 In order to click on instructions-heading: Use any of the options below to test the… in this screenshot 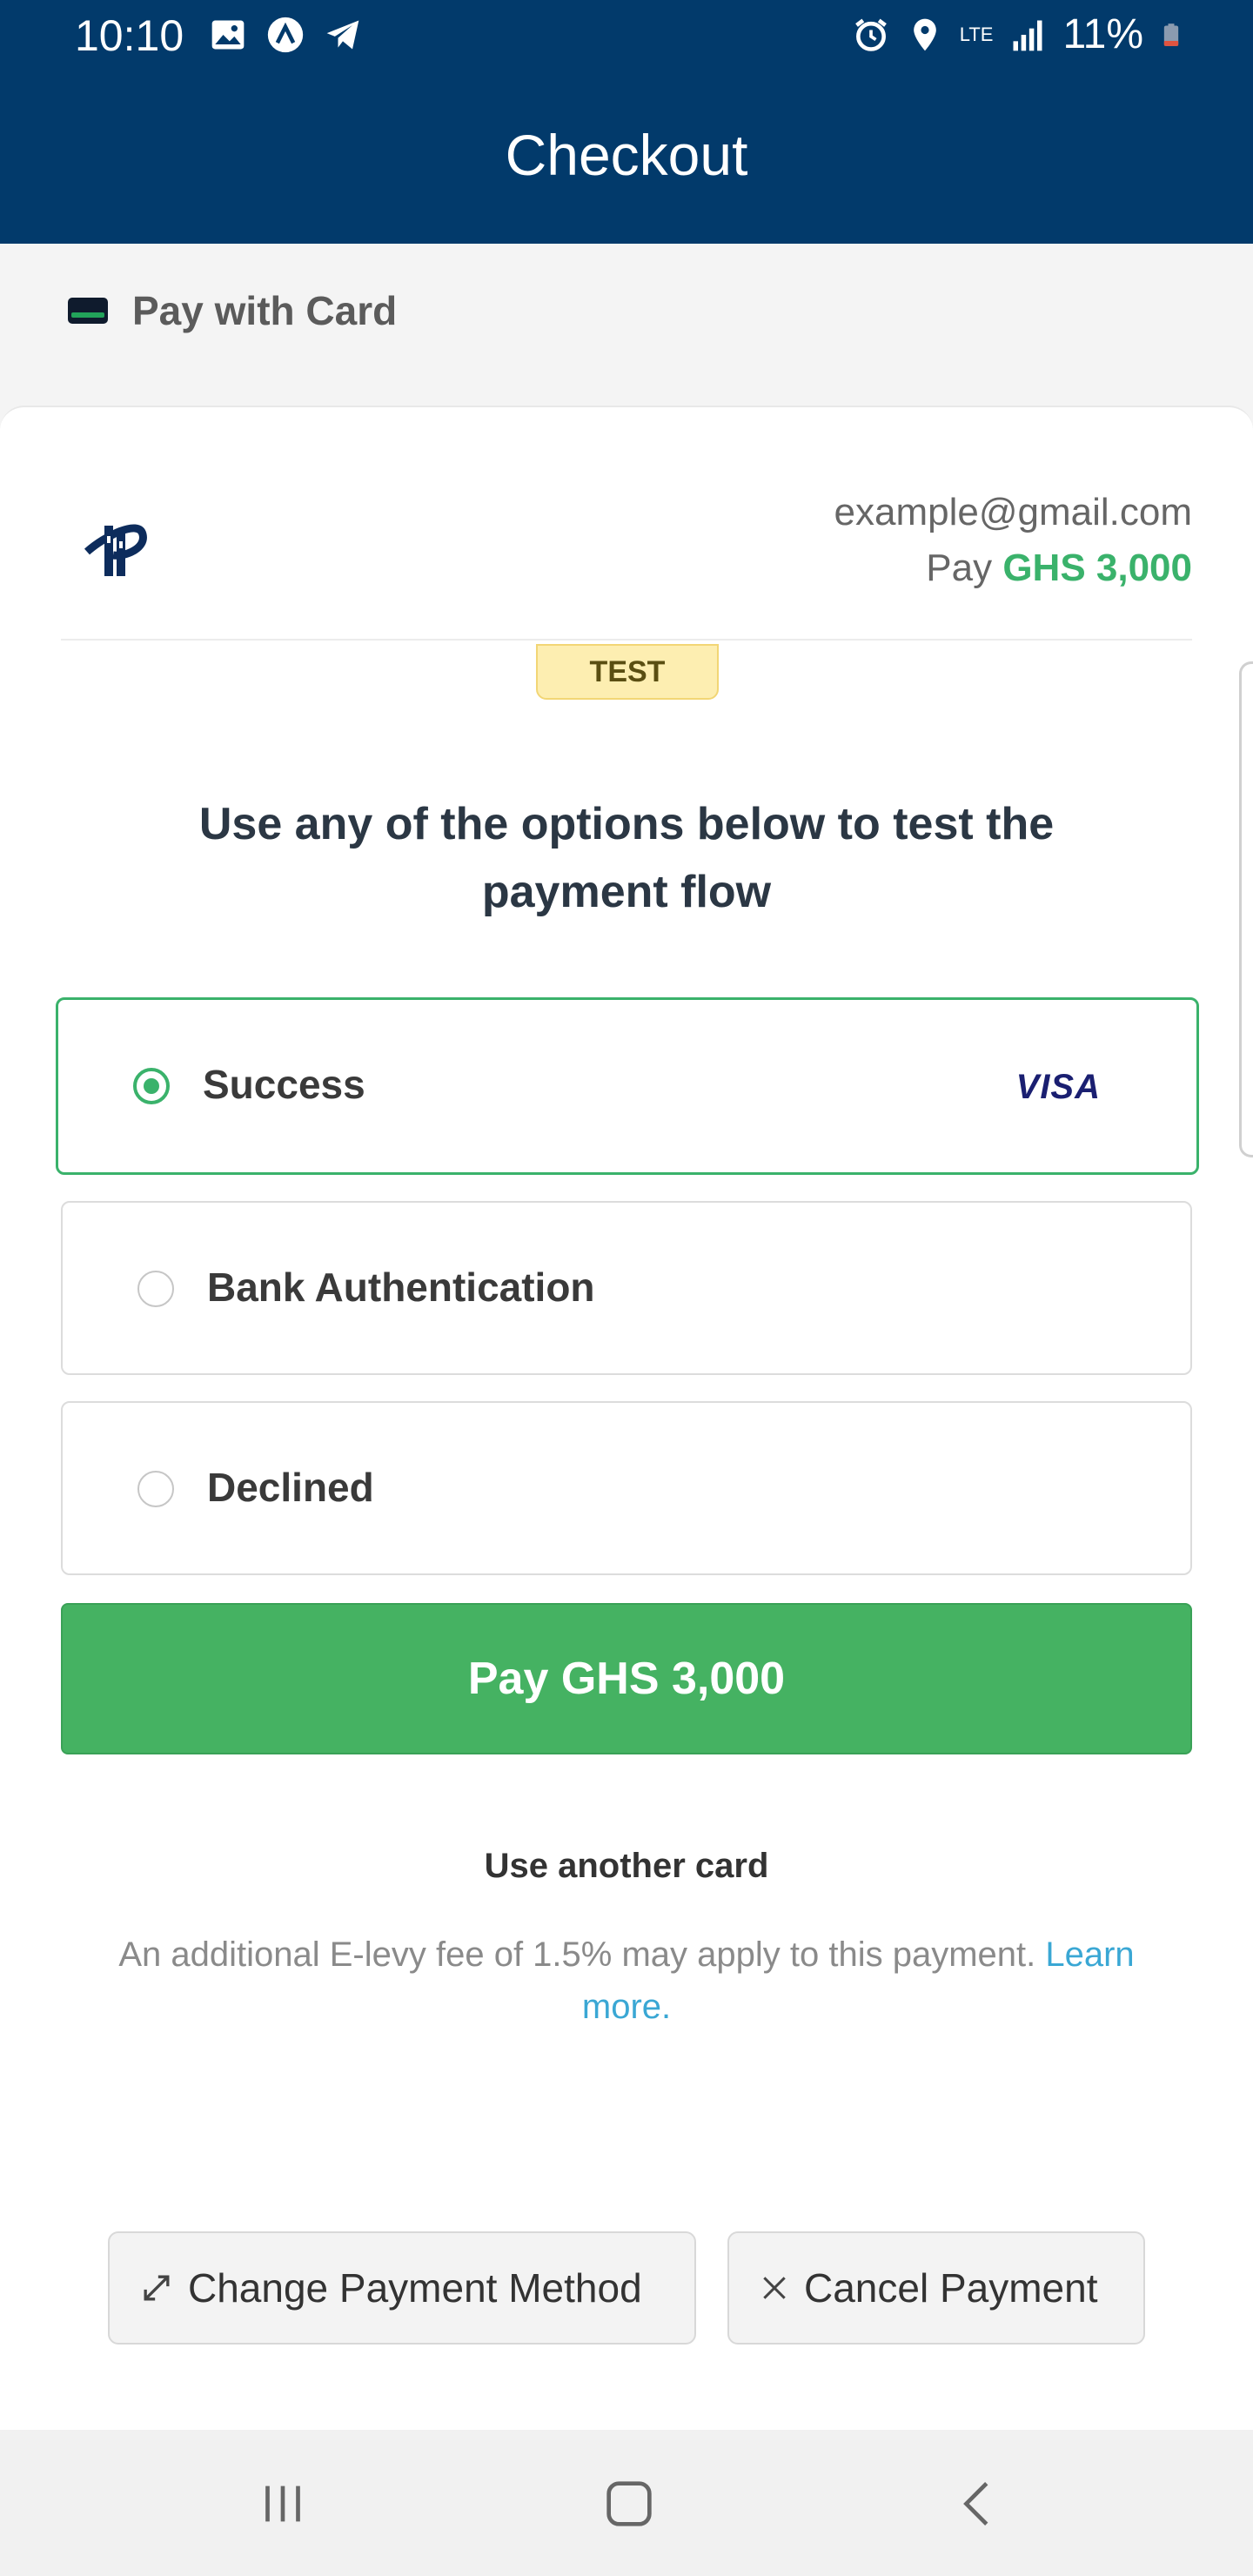, I will do `click(626, 858)`.